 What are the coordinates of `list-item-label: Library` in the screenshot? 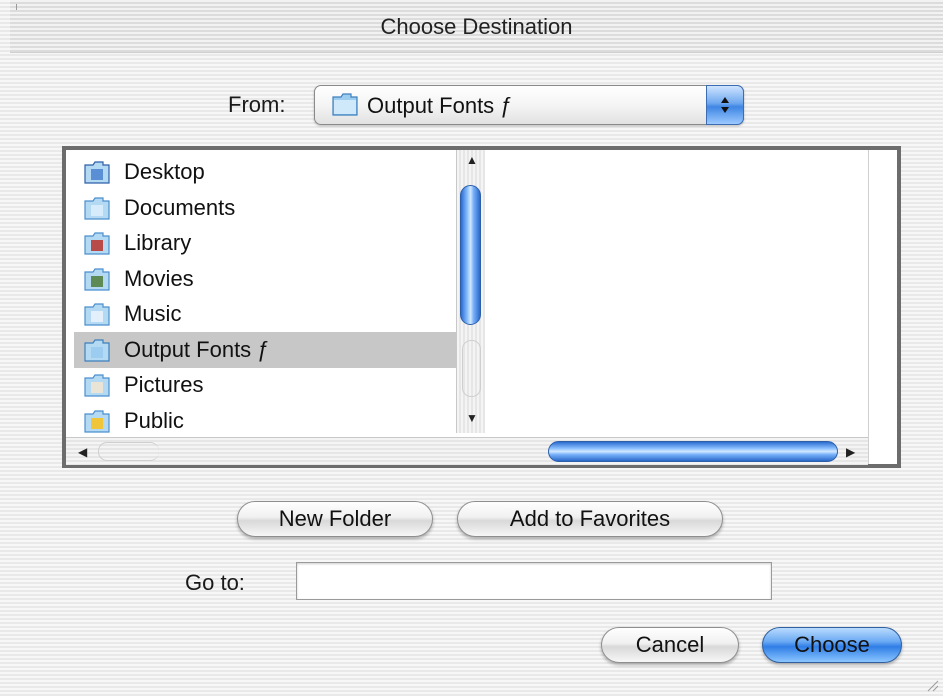 It's located at (158, 242).